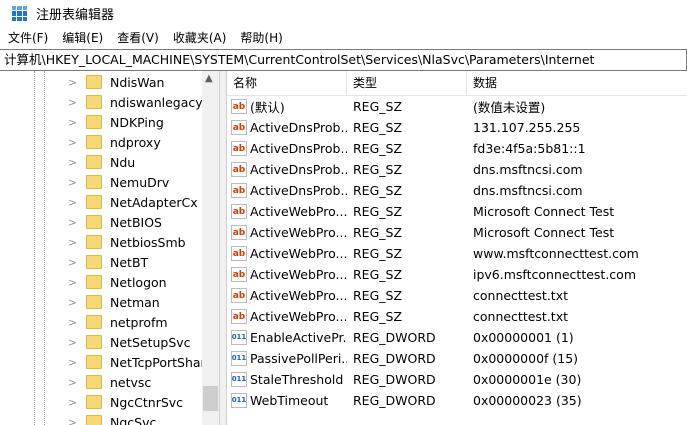  I want to click on tree-item: > NetBT, so click(108, 262).